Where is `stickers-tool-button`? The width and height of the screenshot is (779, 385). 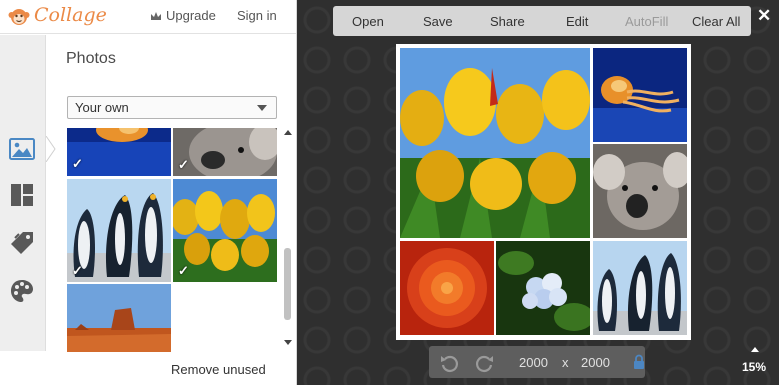
stickers-tool-button is located at coordinates (22, 243).